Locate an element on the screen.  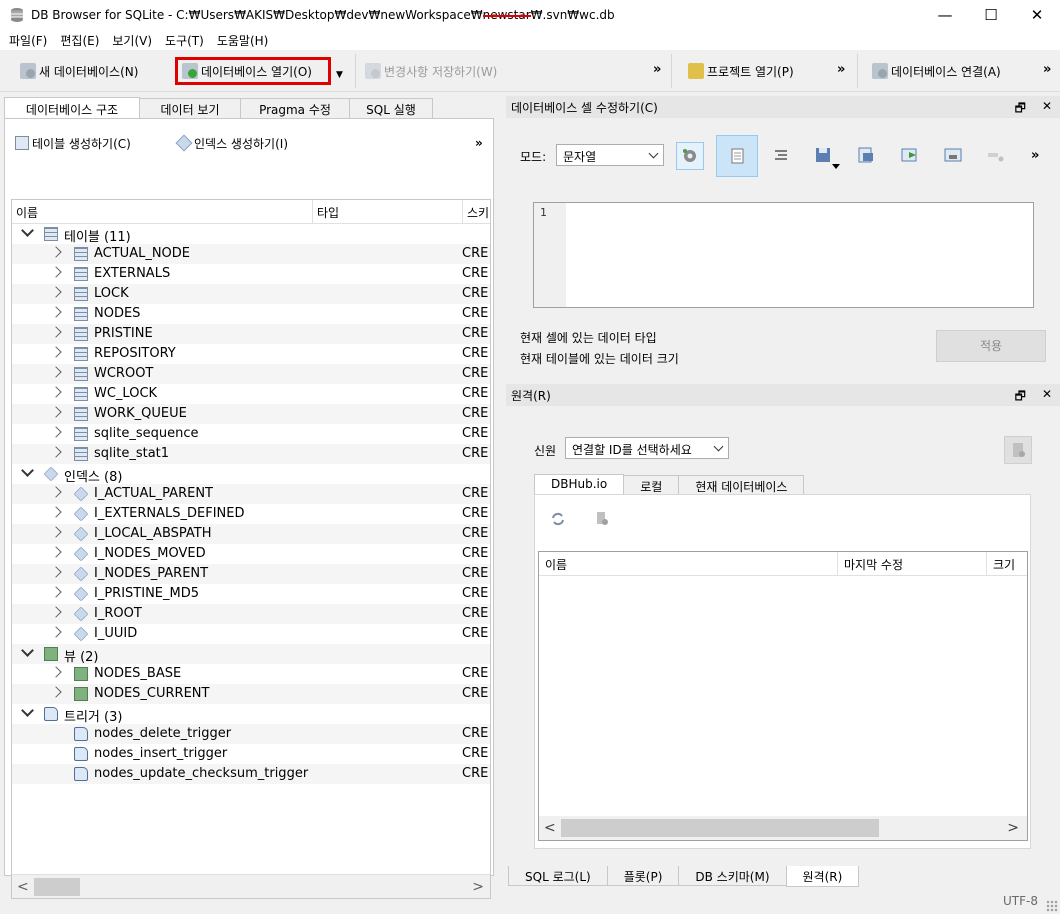
tab-browse-data: 데이터 보기 is located at coordinates (190, 108).